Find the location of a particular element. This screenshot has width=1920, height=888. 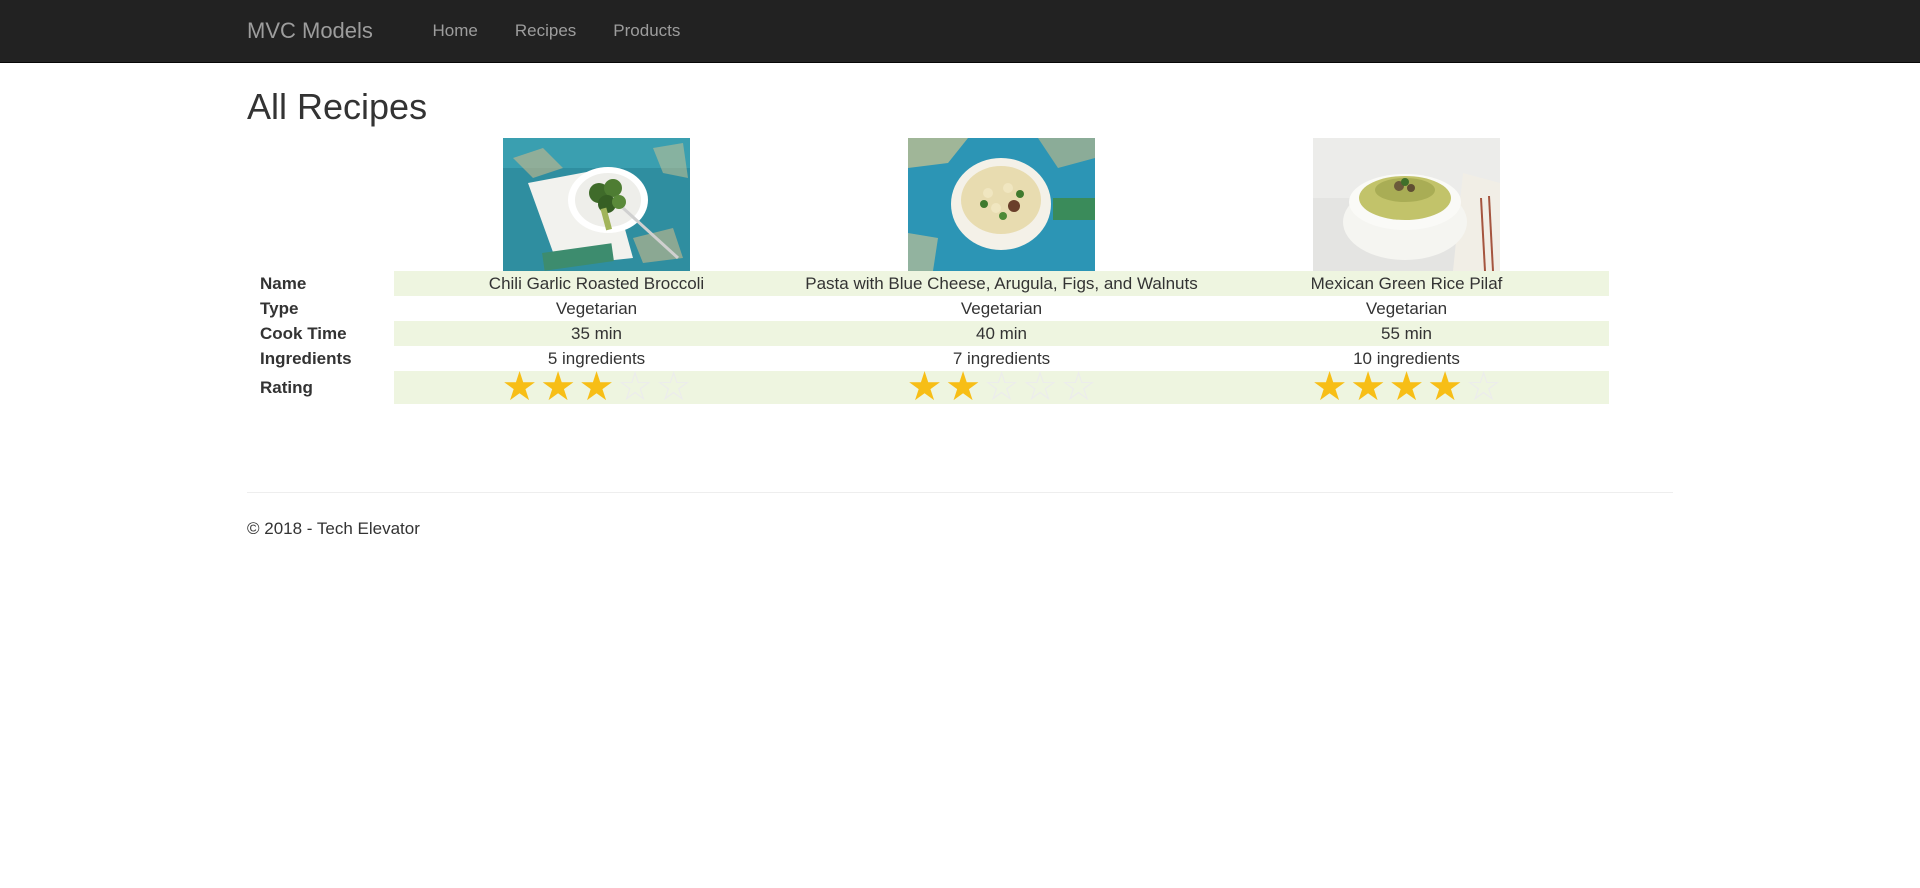

ingredients-label: Ingredients is located at coordinates (306, 358).